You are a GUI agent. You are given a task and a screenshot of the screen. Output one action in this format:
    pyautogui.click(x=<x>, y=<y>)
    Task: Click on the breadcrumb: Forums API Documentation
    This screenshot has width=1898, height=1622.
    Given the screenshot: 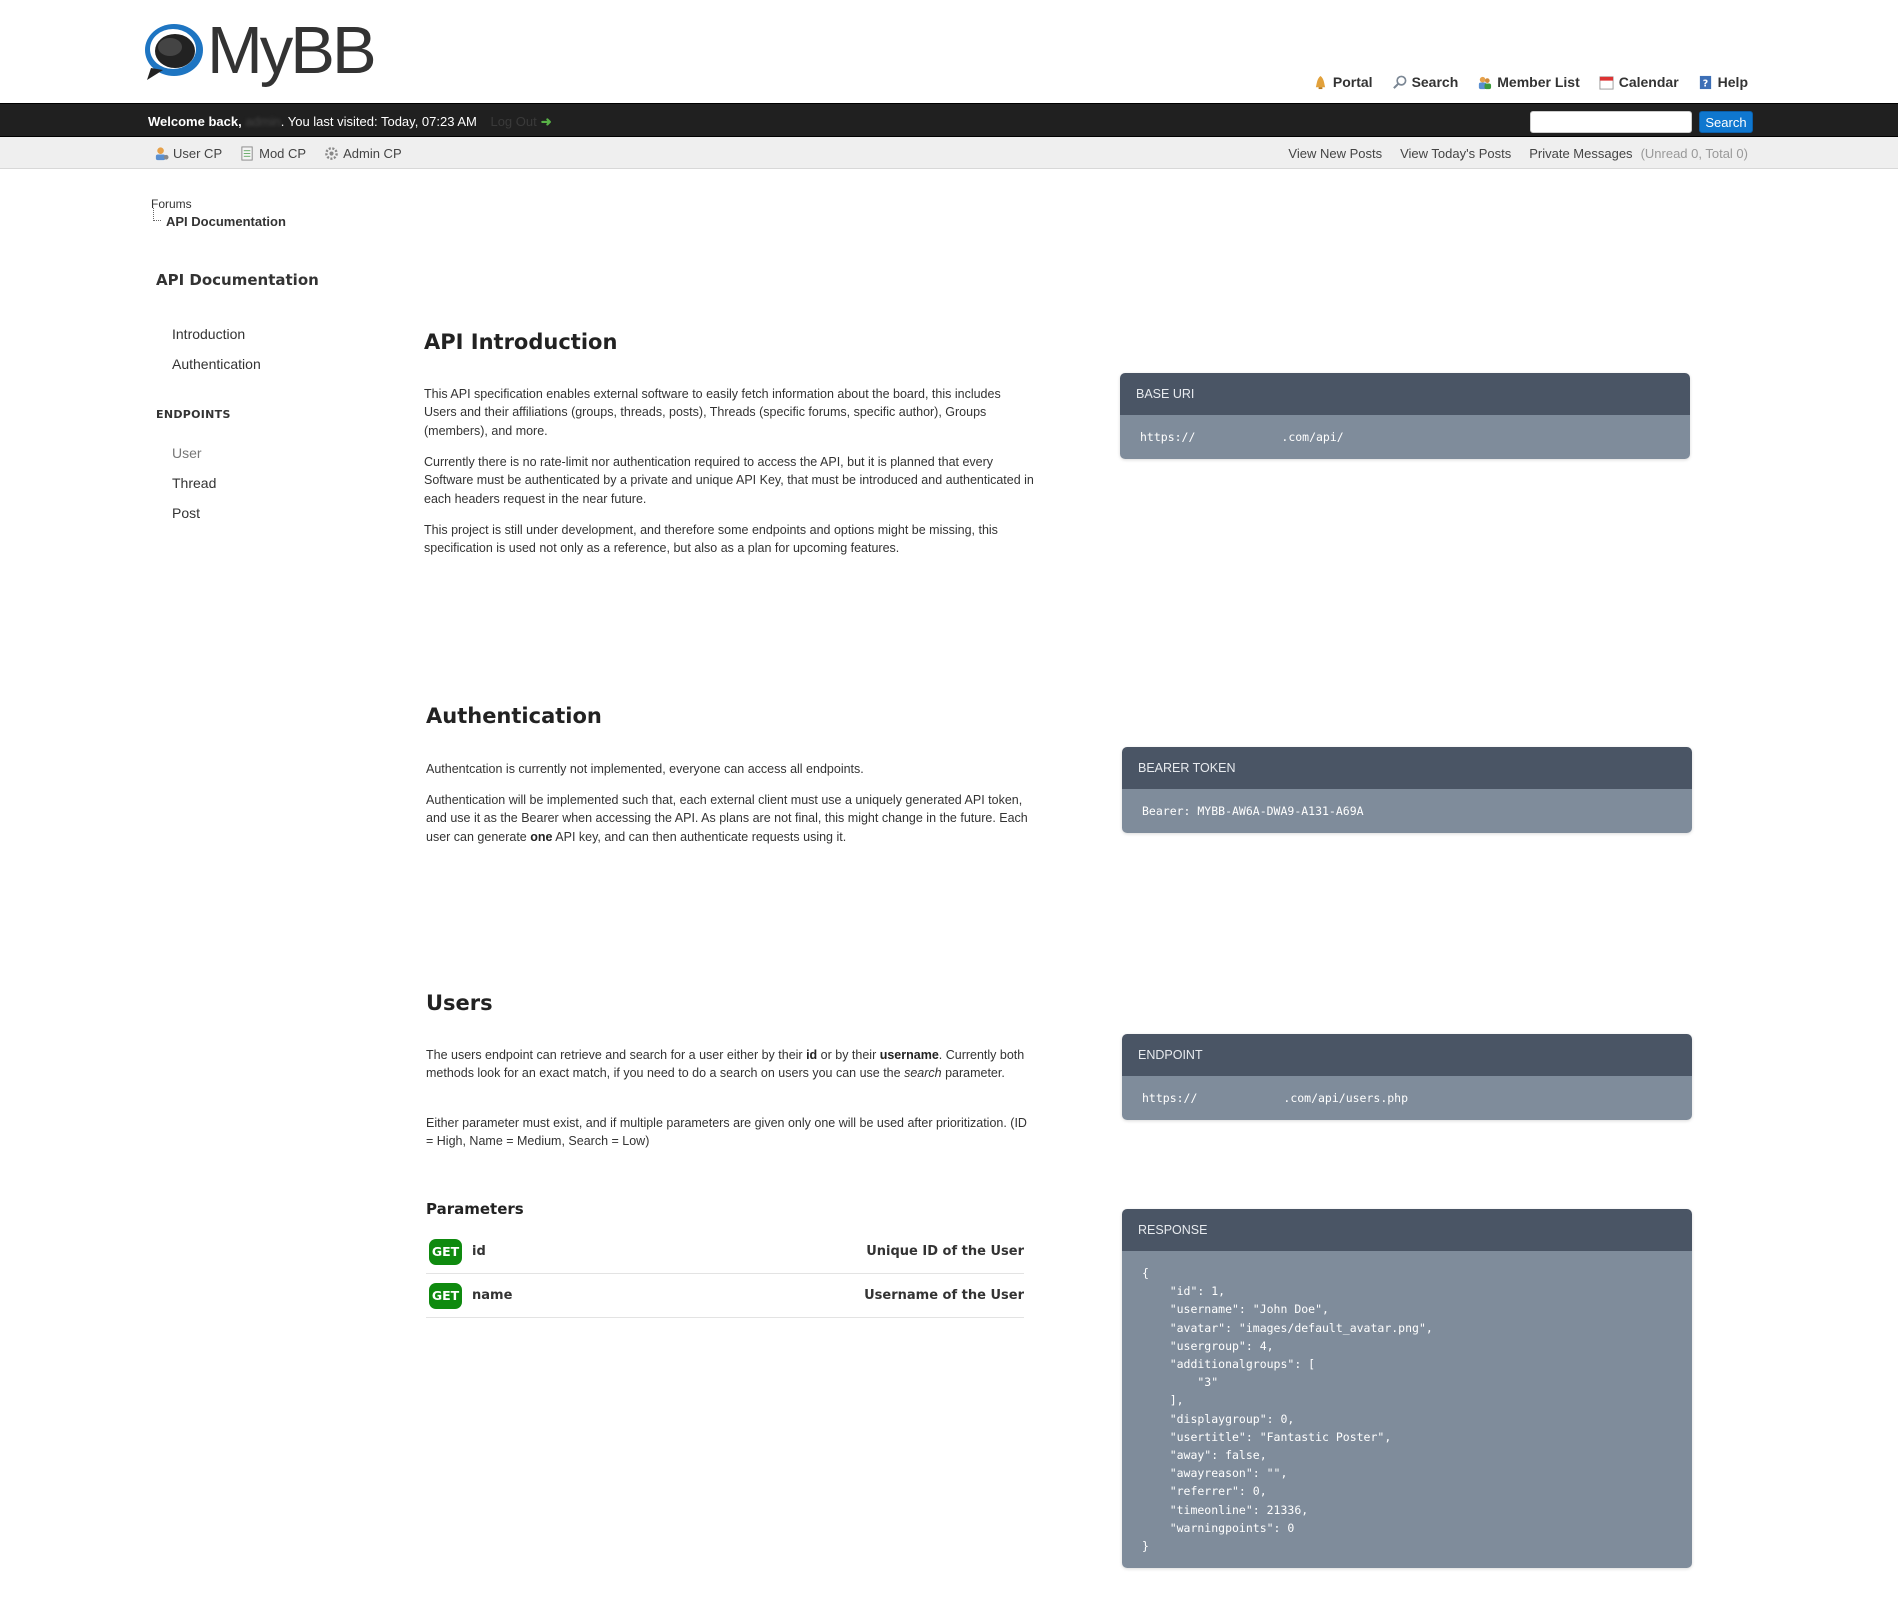 What is the action you would take?
    pyautogui.click(x=218, y=213)
    